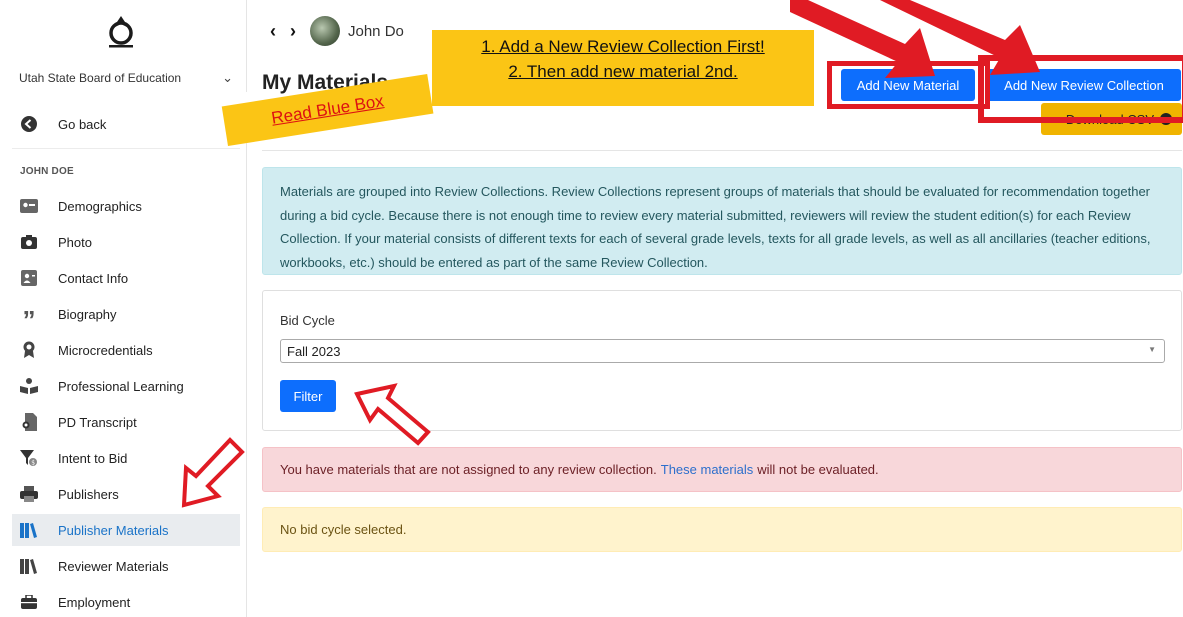 The width and height of the screenshot is (1183, 617). What do you see at coordinates (105, 350) in the screenshot?
I see `sidebar-item-label: Microcredentials` at bounding box center [105, 350].